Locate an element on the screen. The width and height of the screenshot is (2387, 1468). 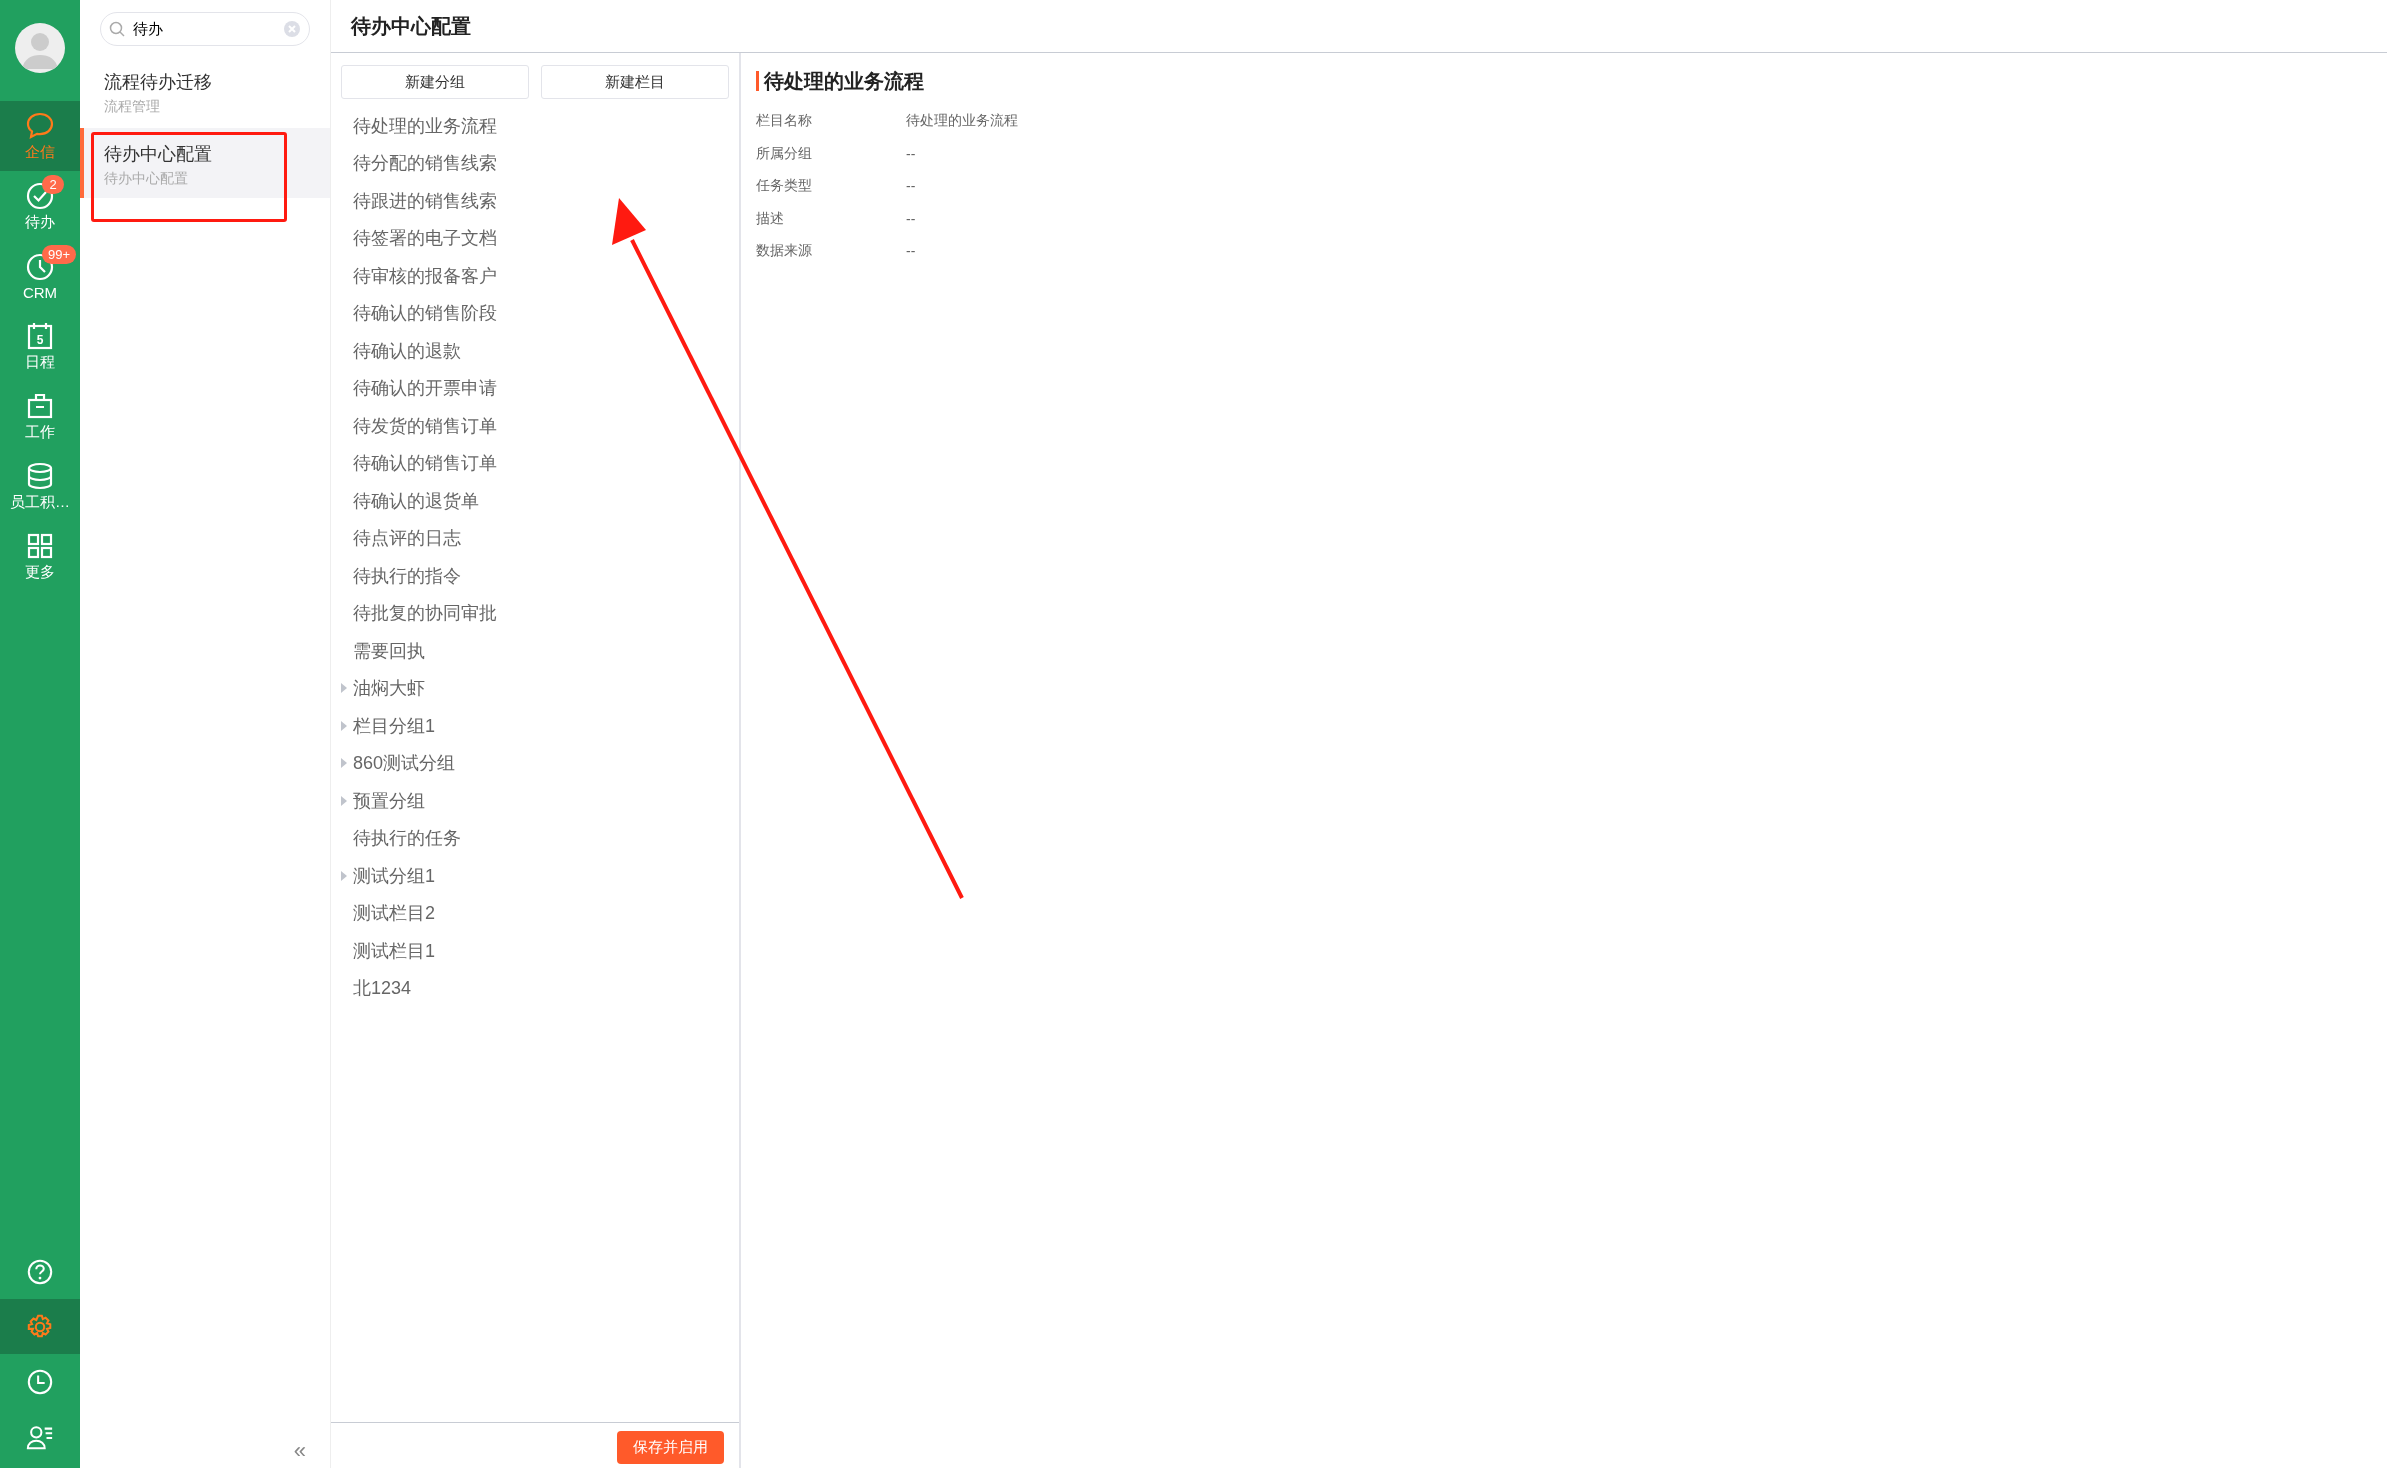
tree-item: 测试栏目2 is located at coordinates (394, 913).